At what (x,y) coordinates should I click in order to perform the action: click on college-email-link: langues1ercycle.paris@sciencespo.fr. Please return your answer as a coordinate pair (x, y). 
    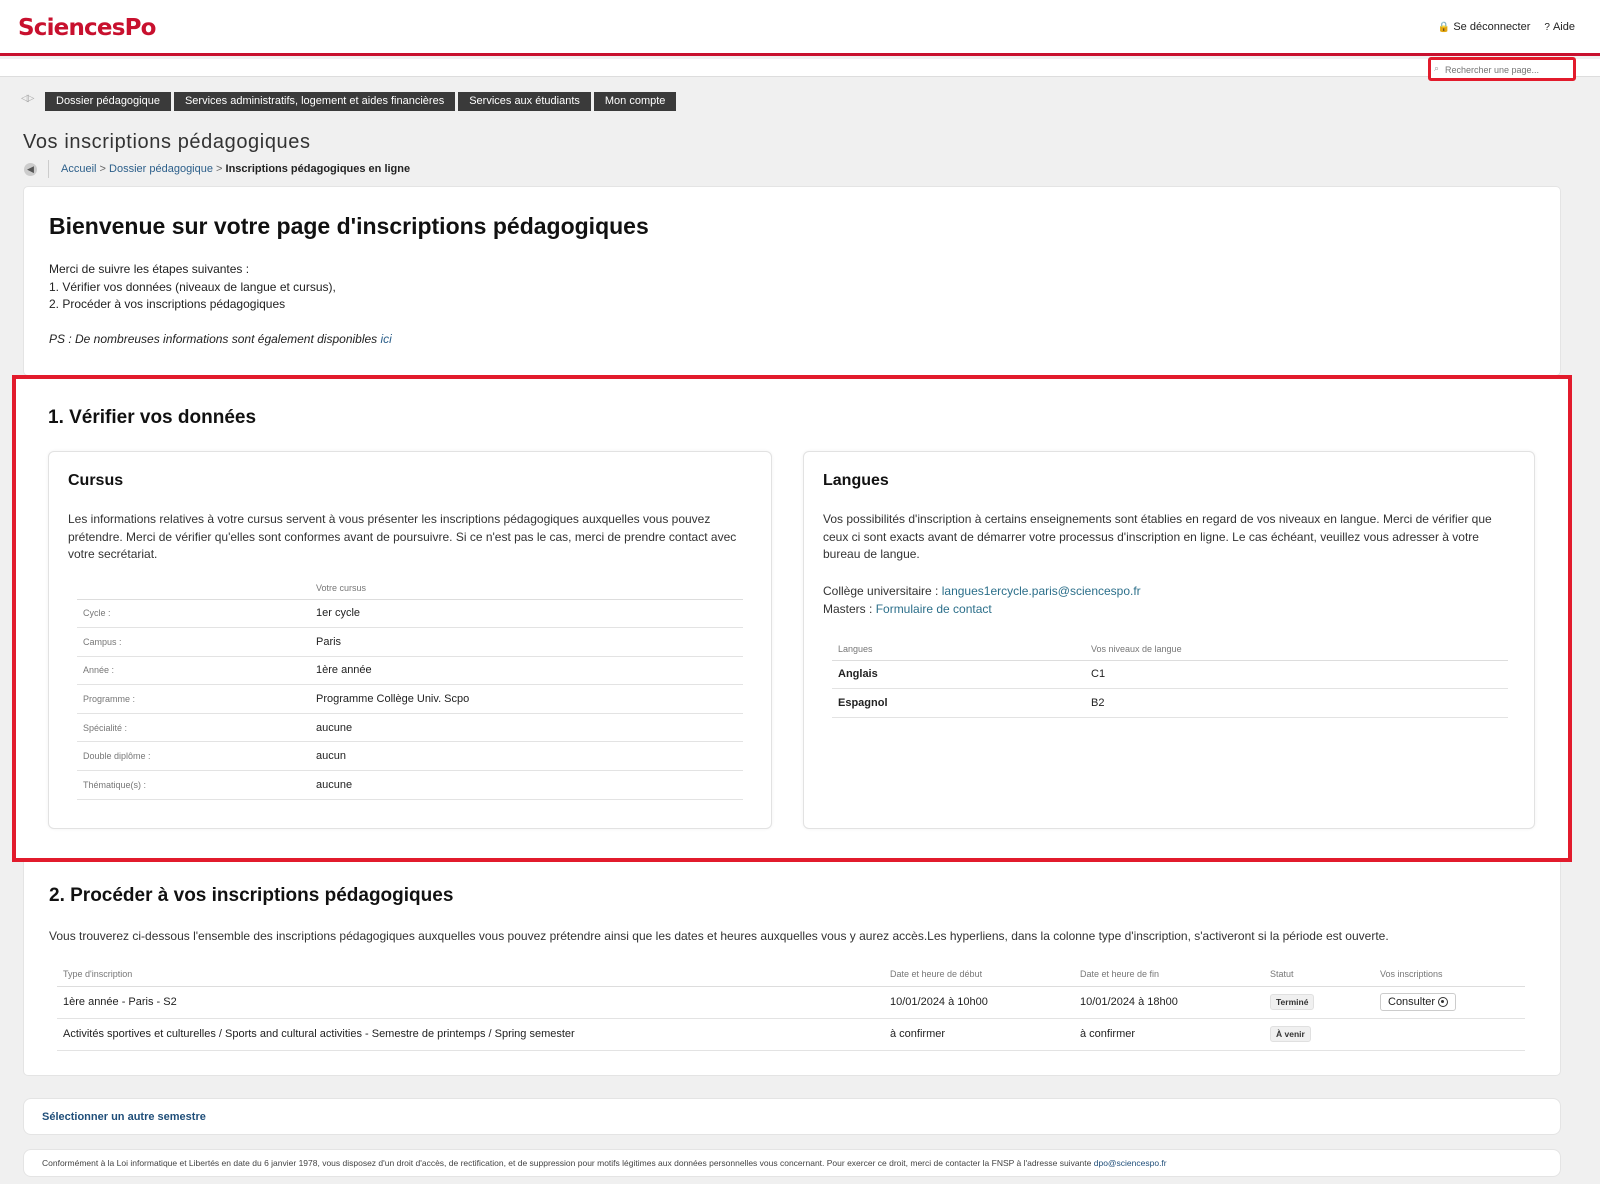
    Looking at the image, I should click on (1041, 591).